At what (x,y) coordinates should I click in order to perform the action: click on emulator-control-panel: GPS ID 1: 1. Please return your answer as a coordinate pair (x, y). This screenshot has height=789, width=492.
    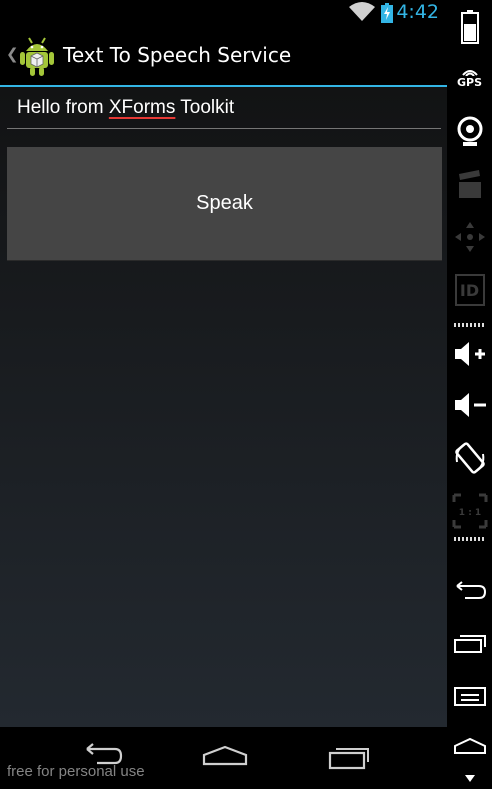
    Looking at the image, I should click on (469, 394).